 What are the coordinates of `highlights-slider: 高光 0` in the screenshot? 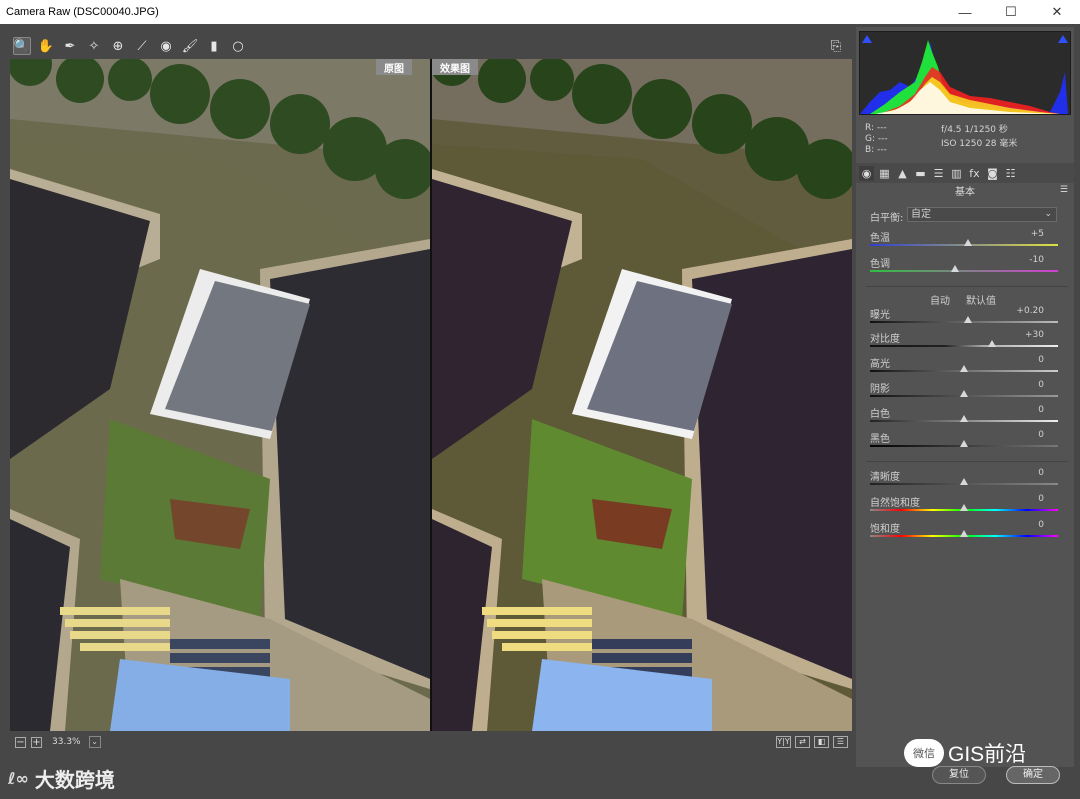 It's located at (964, 367).